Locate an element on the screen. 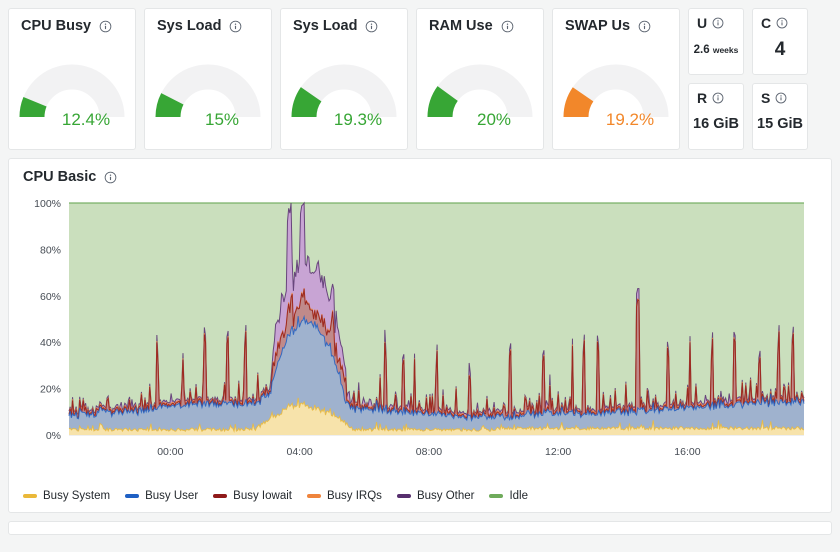 The width and height of the screenshot is (840, 552). panel-header: RAM Use is located at coordinates (480, 21).